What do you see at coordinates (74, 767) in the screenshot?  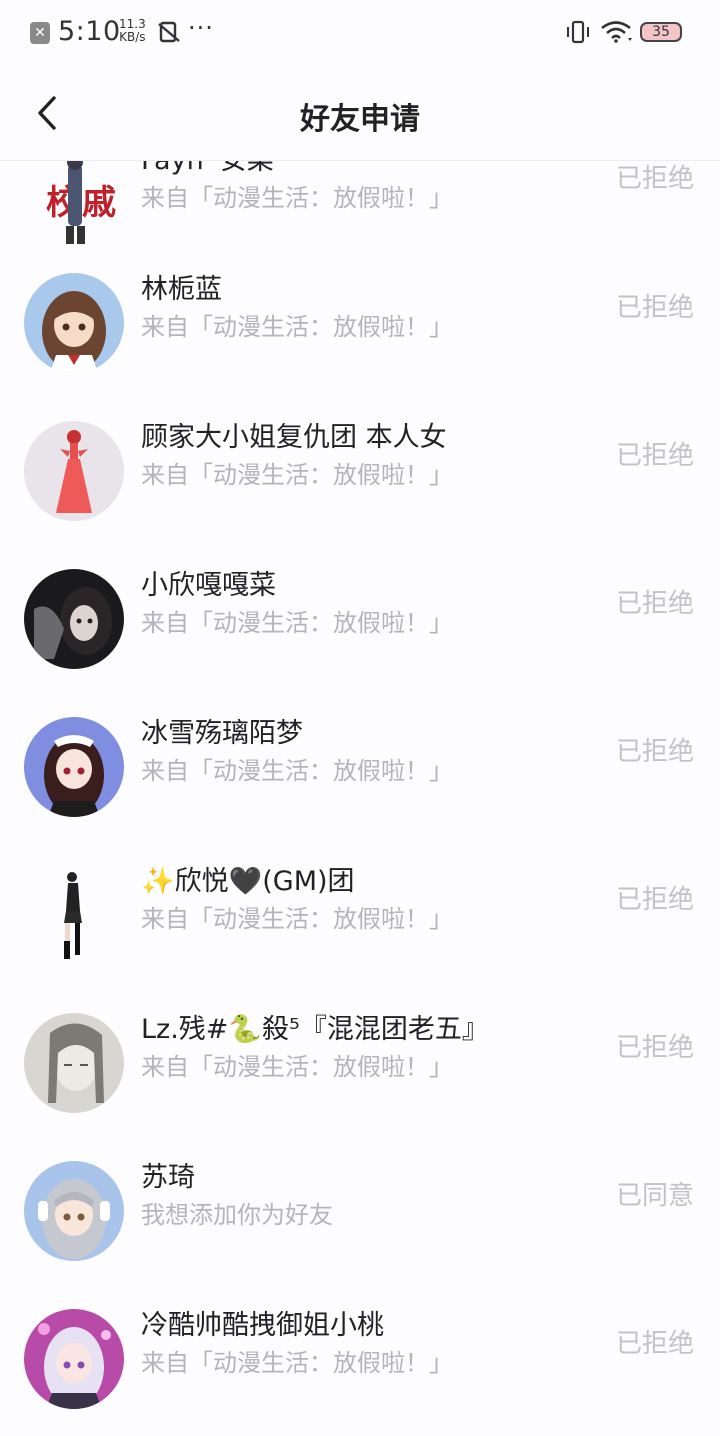 I see `anime-girl-maid-icon` at bounding box center [74, 767].